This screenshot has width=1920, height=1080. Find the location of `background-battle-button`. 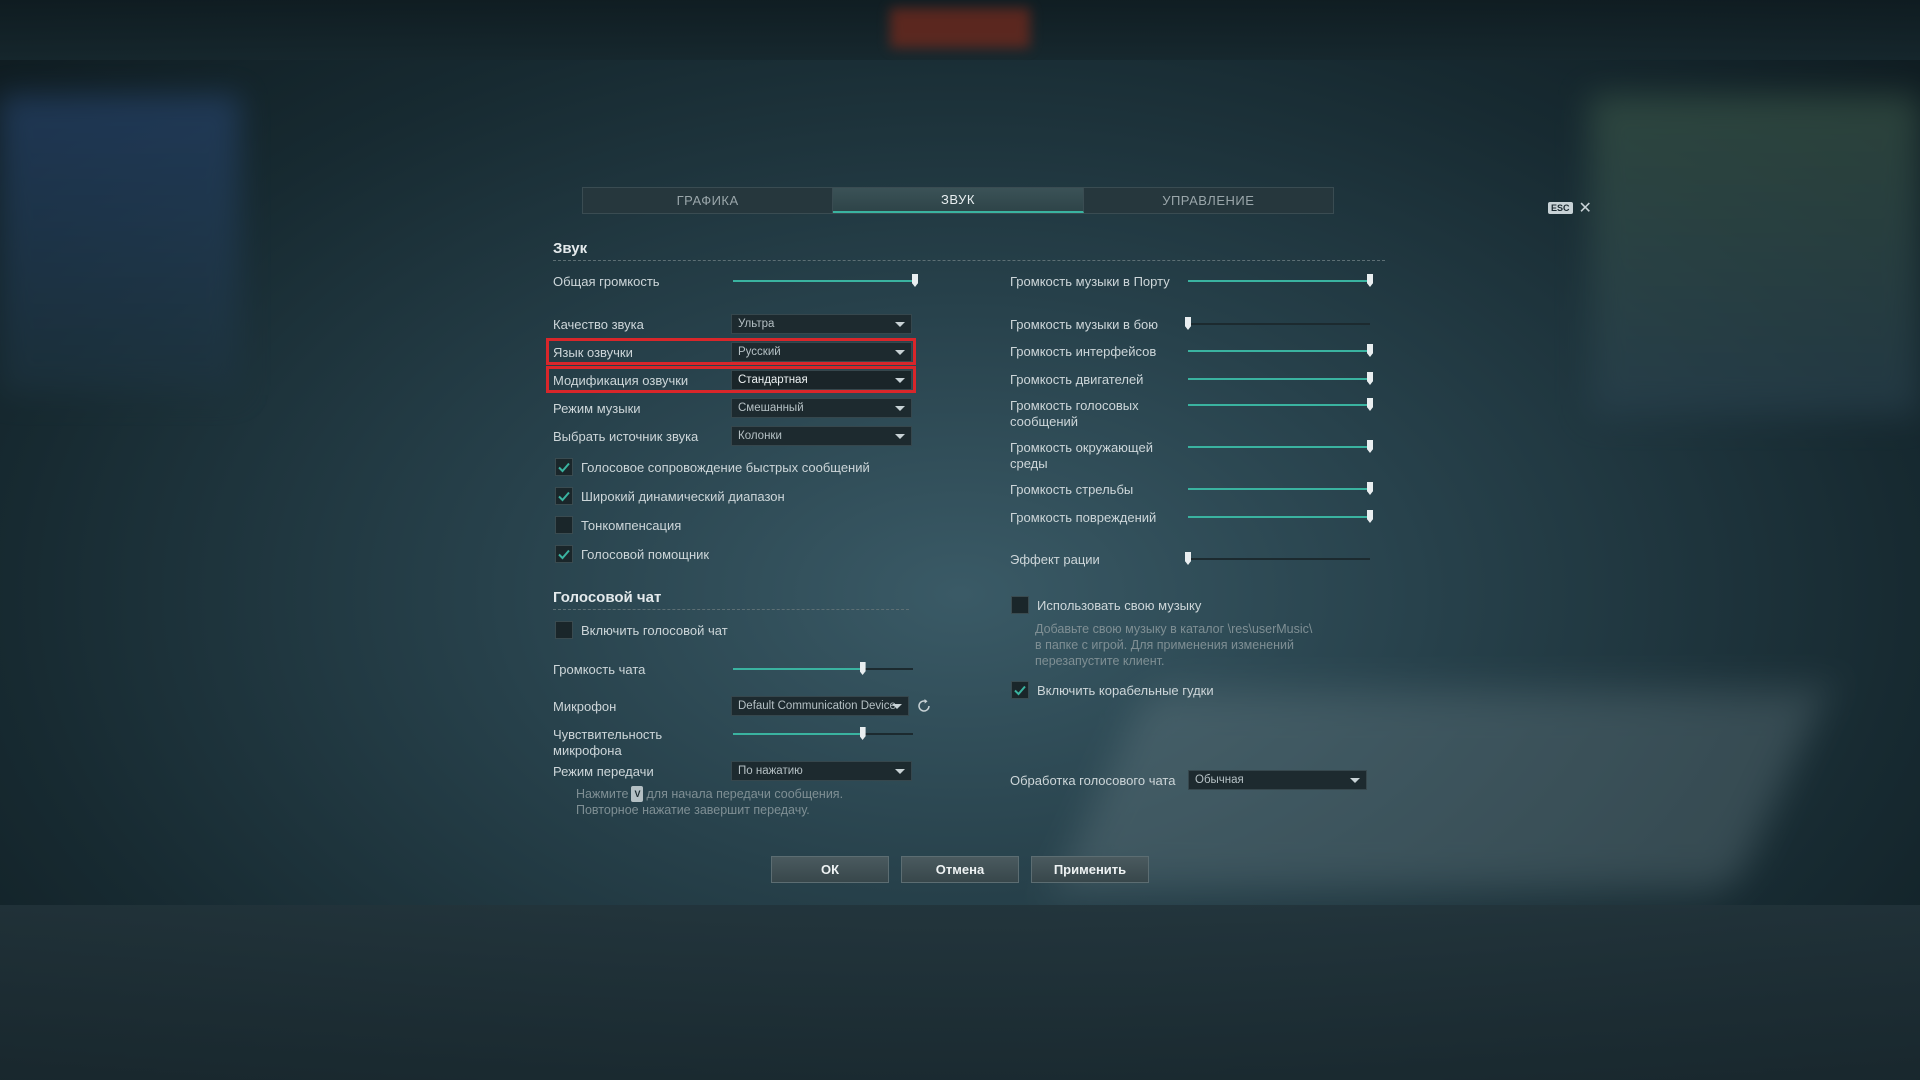

background-battle-button is located at coordinates (960, 28).